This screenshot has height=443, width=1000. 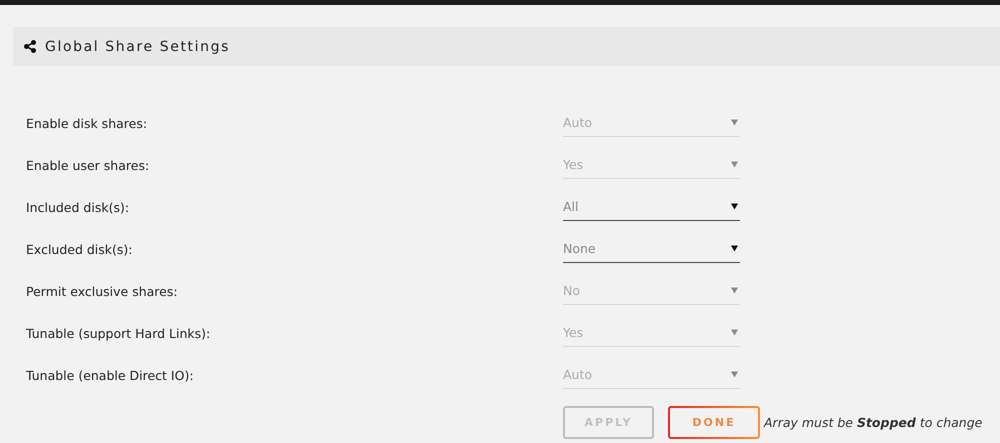 What do you see at coordinates (110, 375) in the screenshot?
I see `setting-label: Tunable (enable Direct IO):` at bounding box center [110, 375].